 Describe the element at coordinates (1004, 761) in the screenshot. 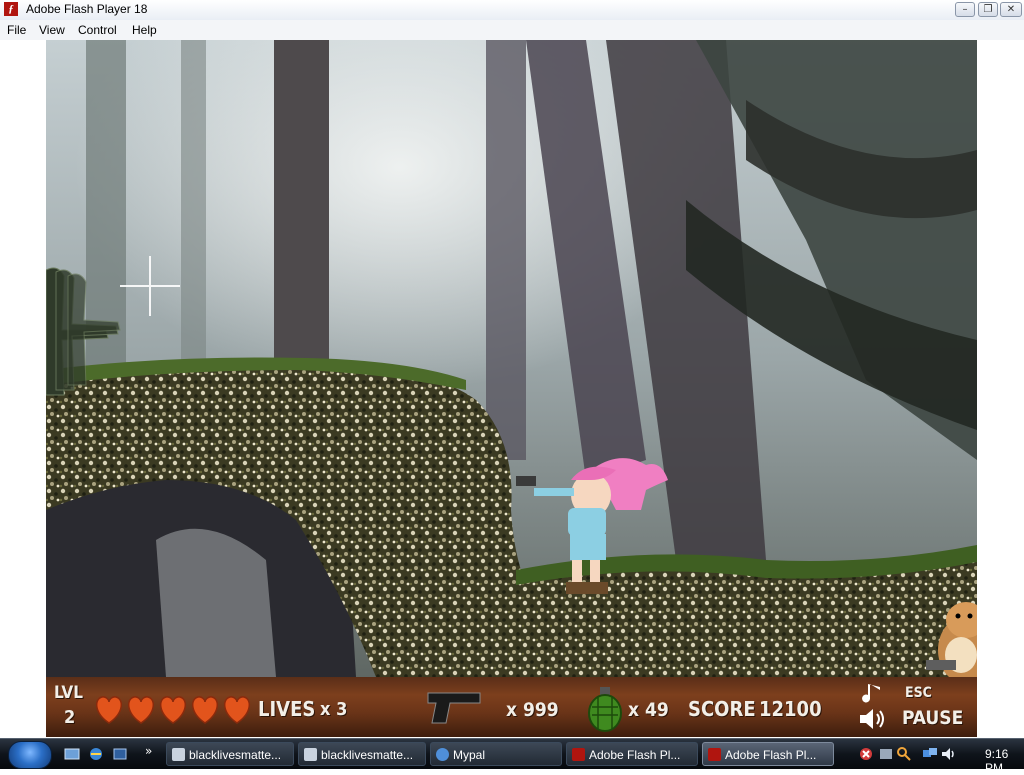

I see `taskbar-clock: 9:16 PM` at that location.